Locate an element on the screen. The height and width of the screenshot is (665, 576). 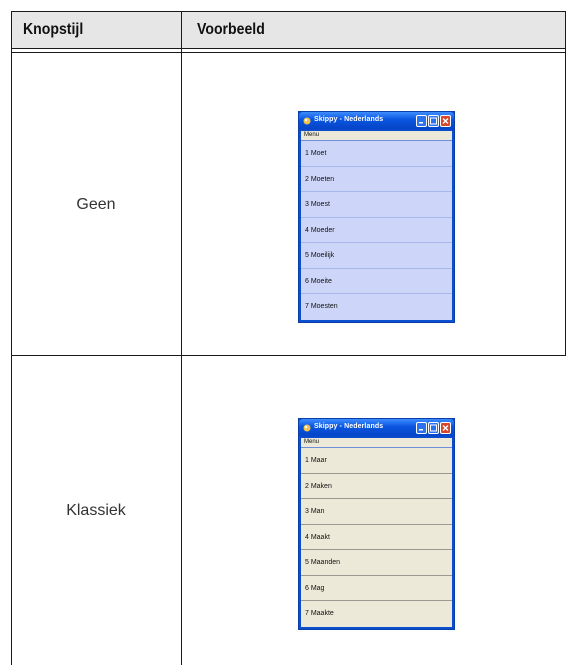
word-list-item: 6 Mag is located at coordinates (376, 588).